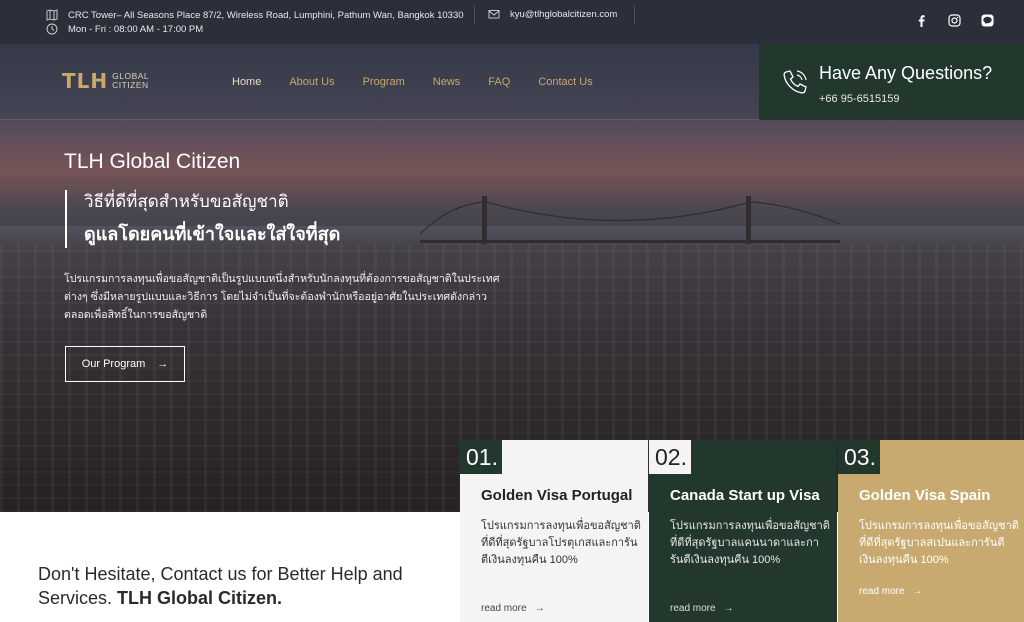 Image resolution: width=1024 pixels, height=622 pixels. Describe the element at coordinates (186, 201) in the screenshot. I see `hero-quote-line1: วิธีที่ดีที่สุดสำหรับขอสัญชาติ` at that location.